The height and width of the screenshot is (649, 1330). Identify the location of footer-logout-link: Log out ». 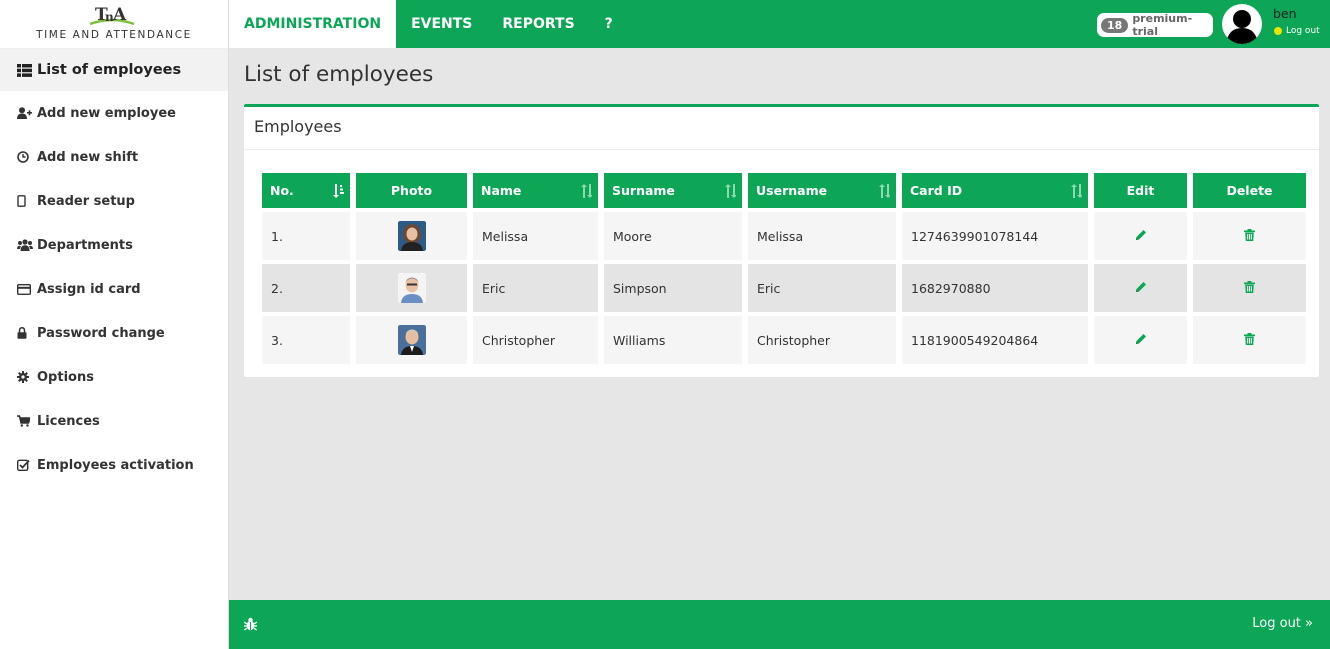
(1282, 623).